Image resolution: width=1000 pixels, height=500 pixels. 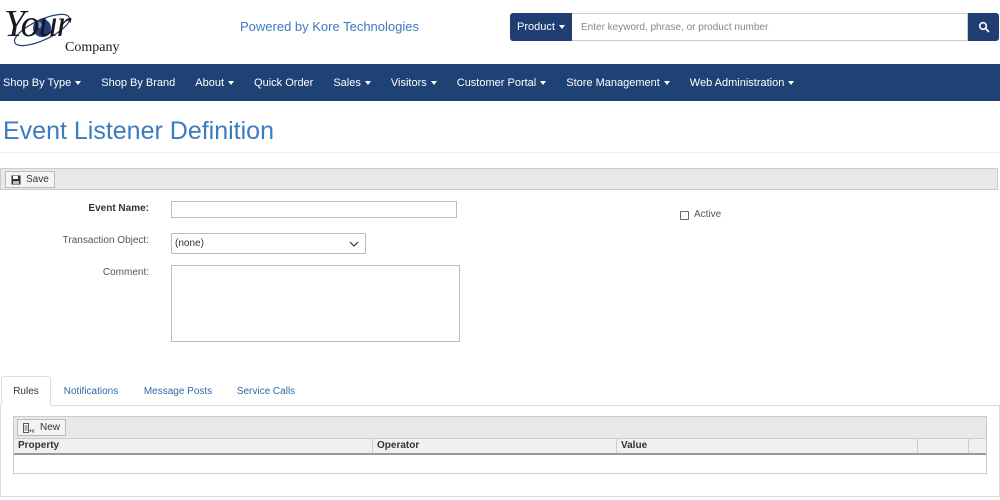 What do you see at coordinates (50, 427) in the screenshot?
I see `new-button-label: New` at bounding box center [50, 427].